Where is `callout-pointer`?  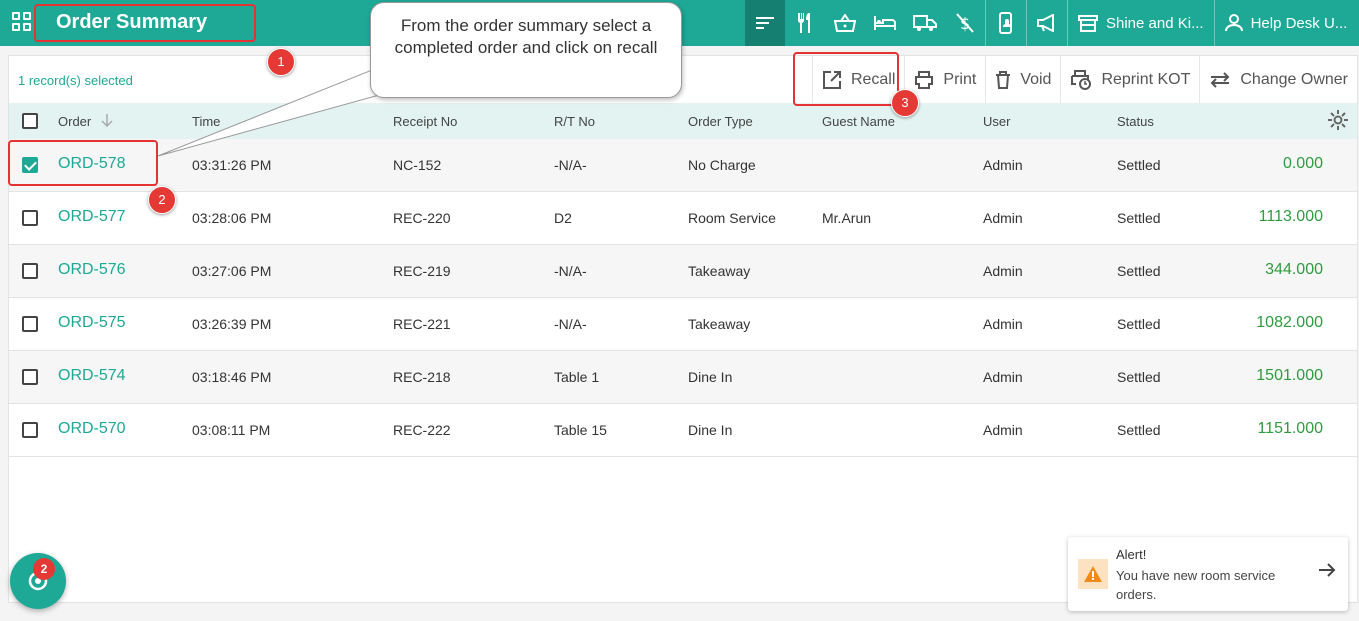
callout-pointer is located at coordinates (285, 109).